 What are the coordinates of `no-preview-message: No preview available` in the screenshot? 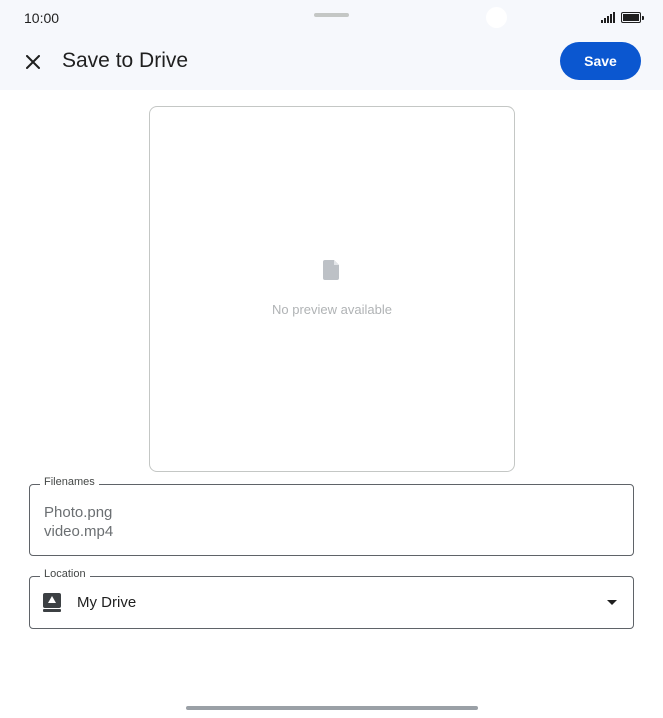 It's located at (332, 309).